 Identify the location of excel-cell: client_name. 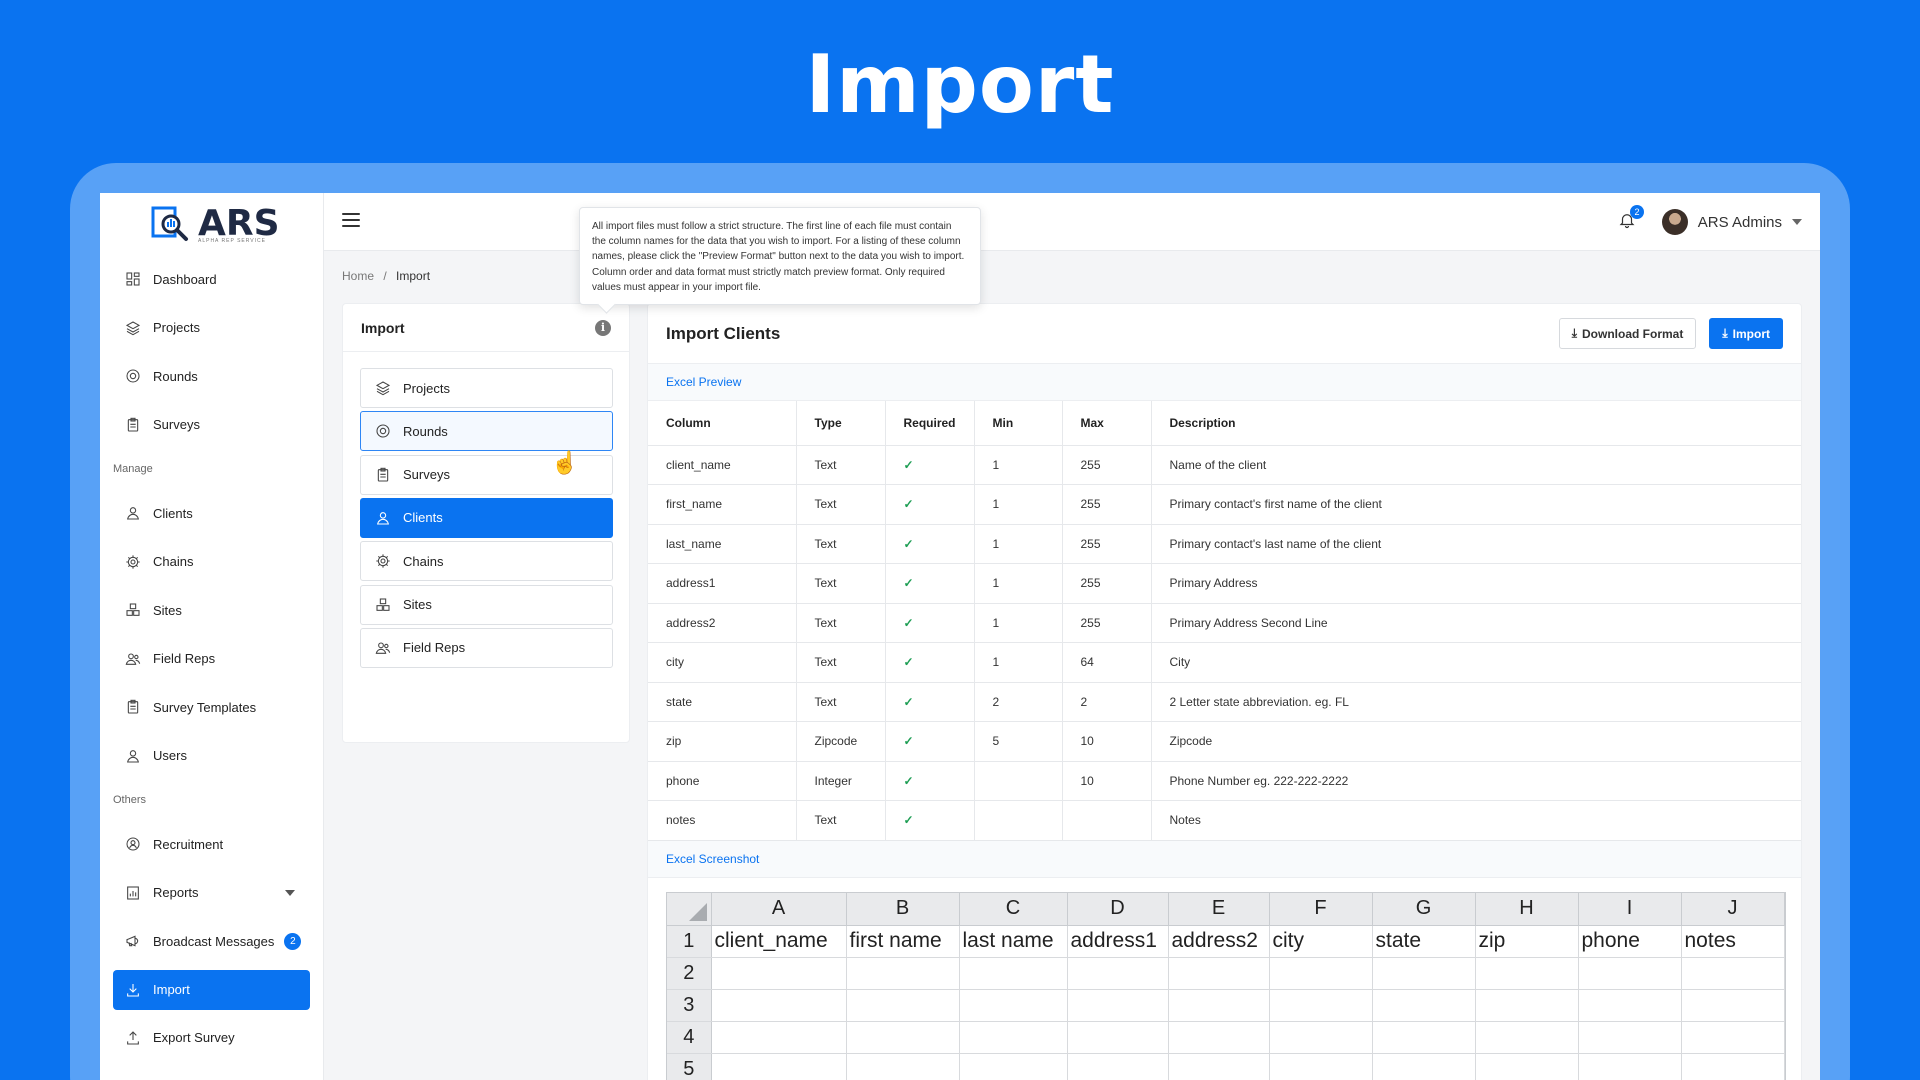
(779, 941).